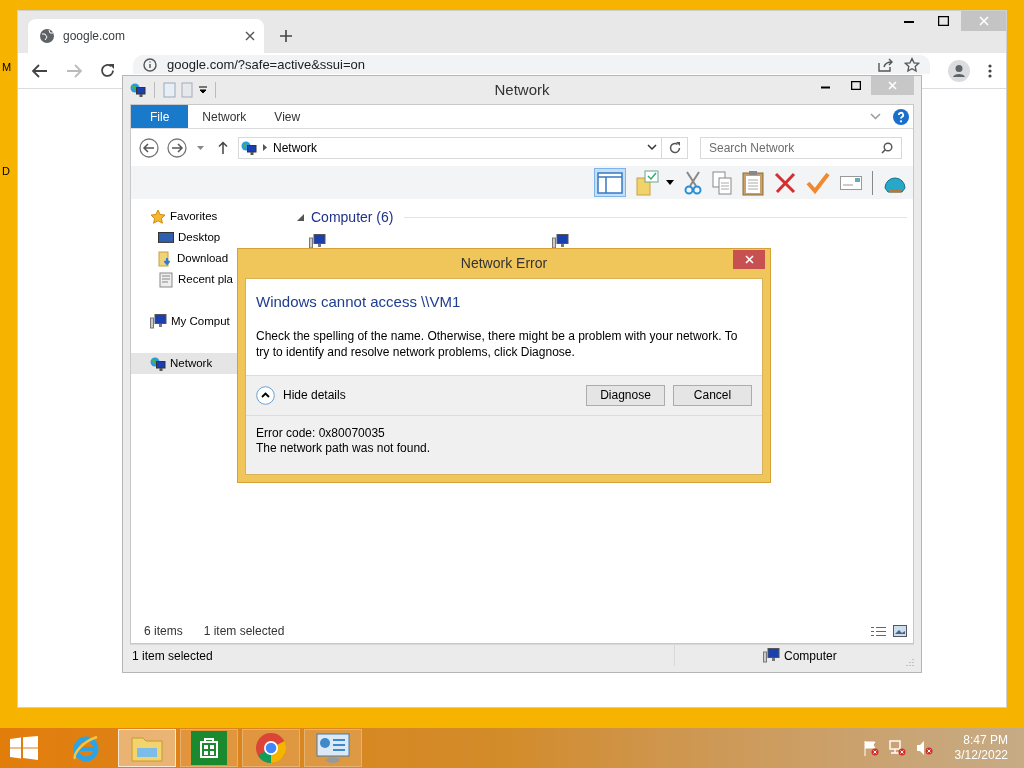 Image resolution: width=1024 pixels, height=768 pixels. What do you see at coordinates (912, 64) in the screenshot?
I see `star-outline-icon` at bounding box center [912, 64].